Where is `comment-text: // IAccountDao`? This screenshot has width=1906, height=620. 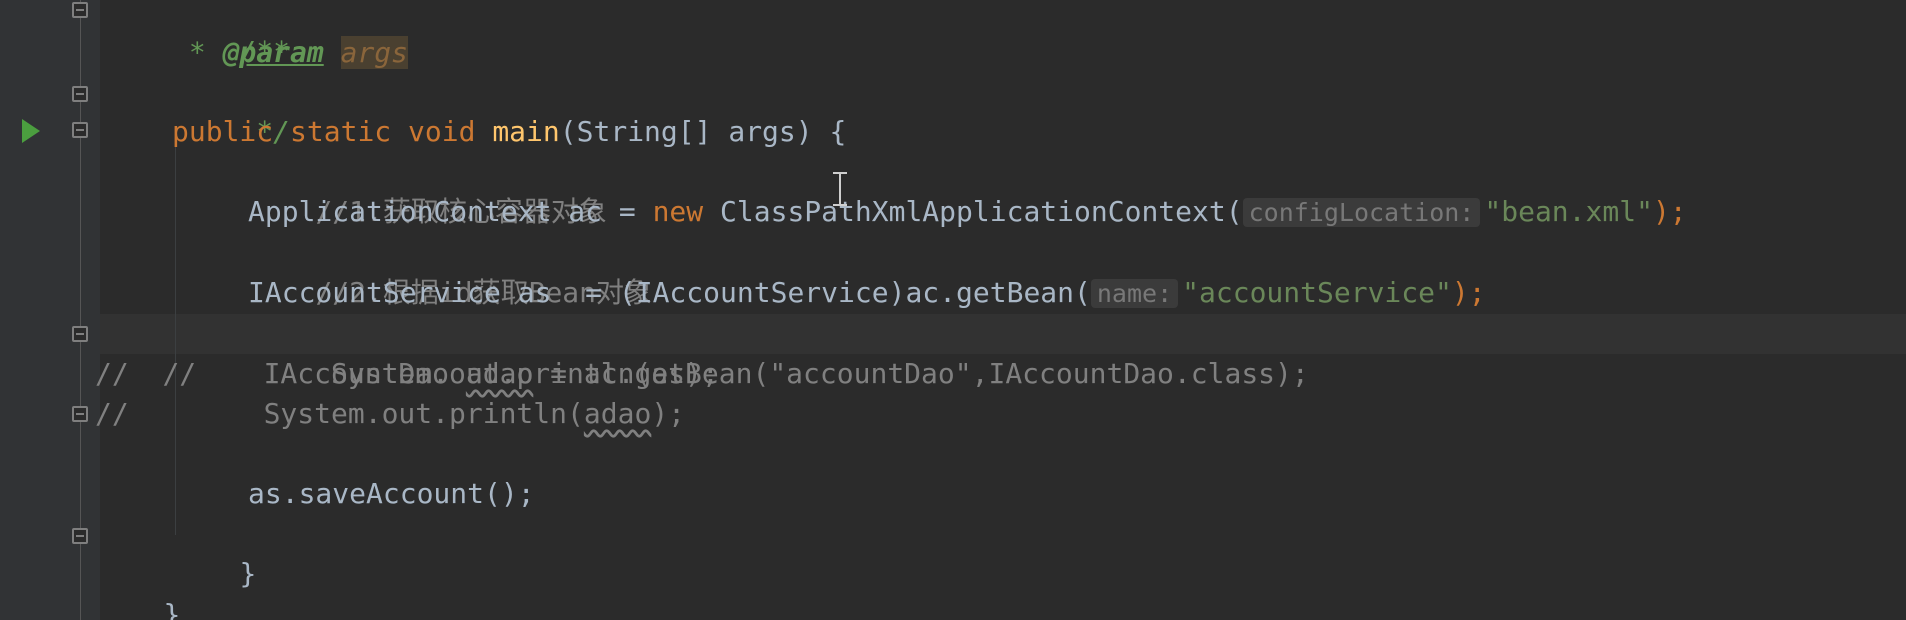 comment-text: // IAccountDao is located at coordinates (280, 373).